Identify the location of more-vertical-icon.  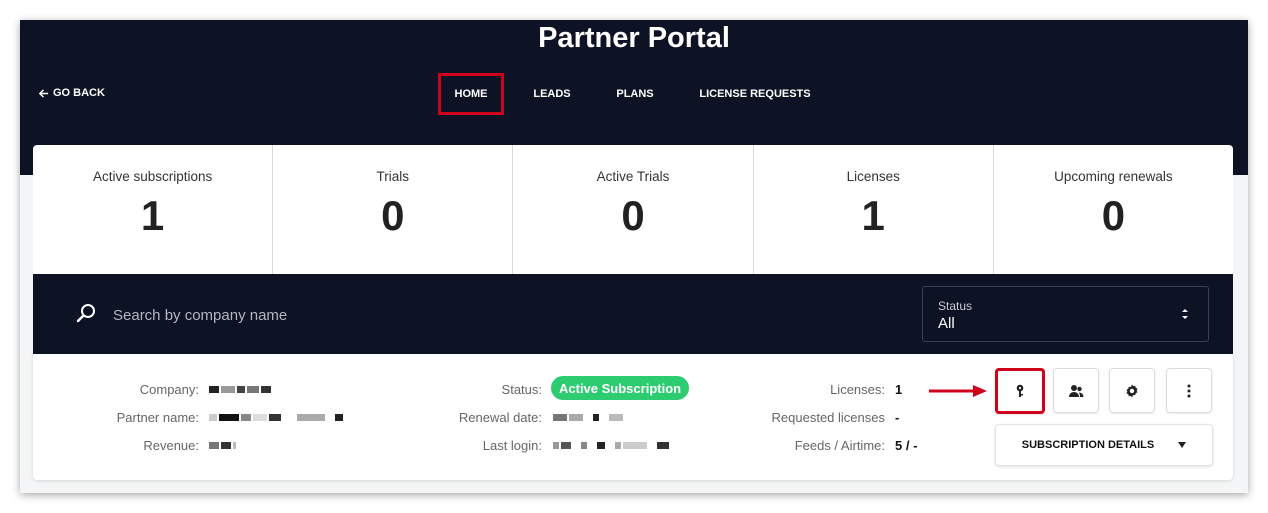
(1189, 390).